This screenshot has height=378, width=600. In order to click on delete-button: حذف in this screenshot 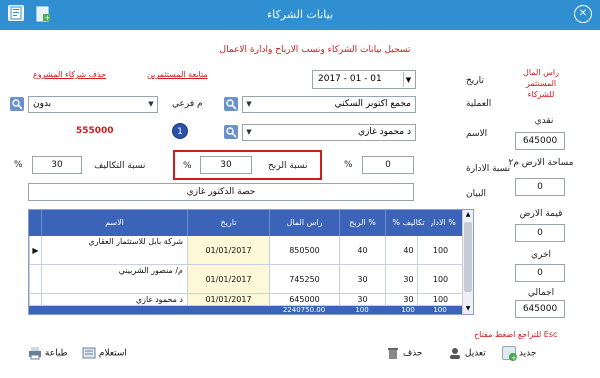, I will do `click(408, 353)`.